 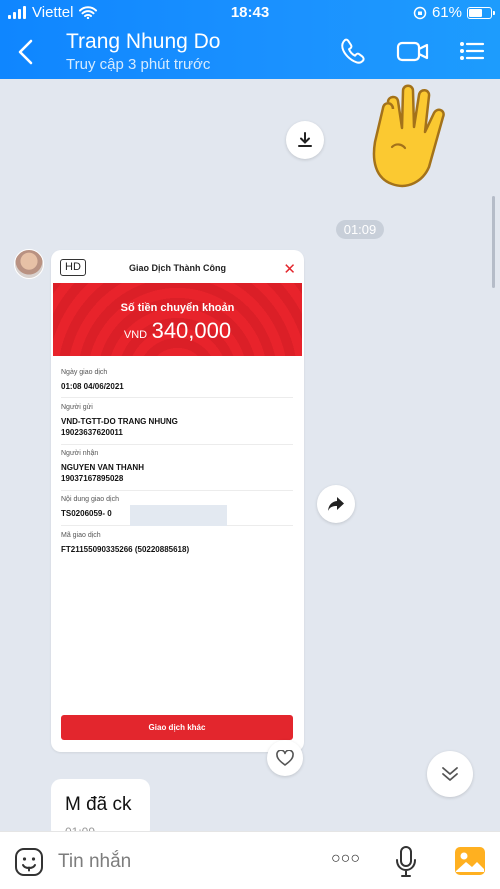 I want to click on field-date: Ngày giao dịch 01:08 04/06/2021, so click(x=177, y=383).